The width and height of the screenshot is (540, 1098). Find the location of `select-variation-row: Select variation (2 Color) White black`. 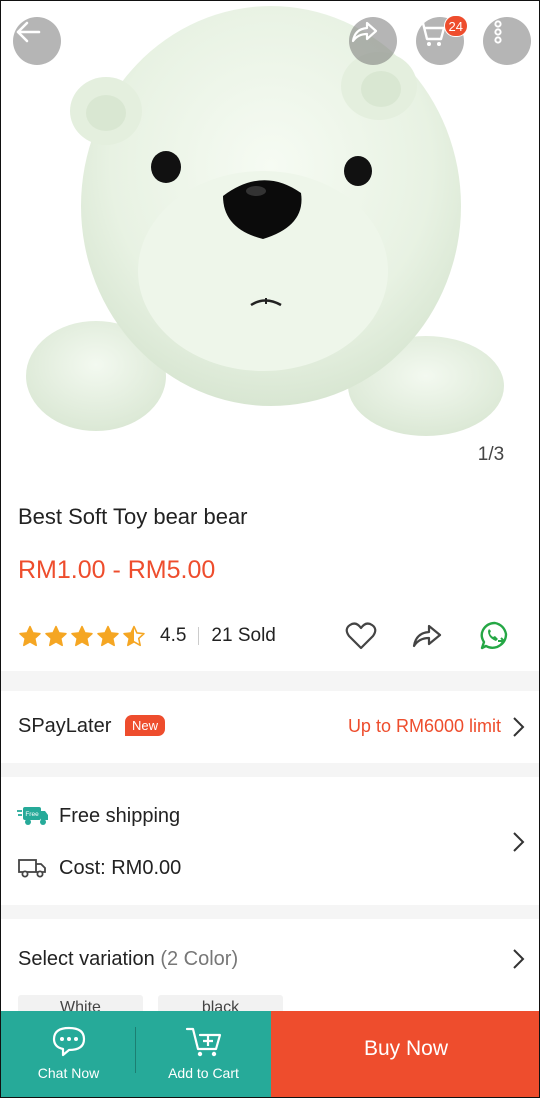

select-variation-row: Select variation (2 Color) White black is located at coordinates (270, 972).